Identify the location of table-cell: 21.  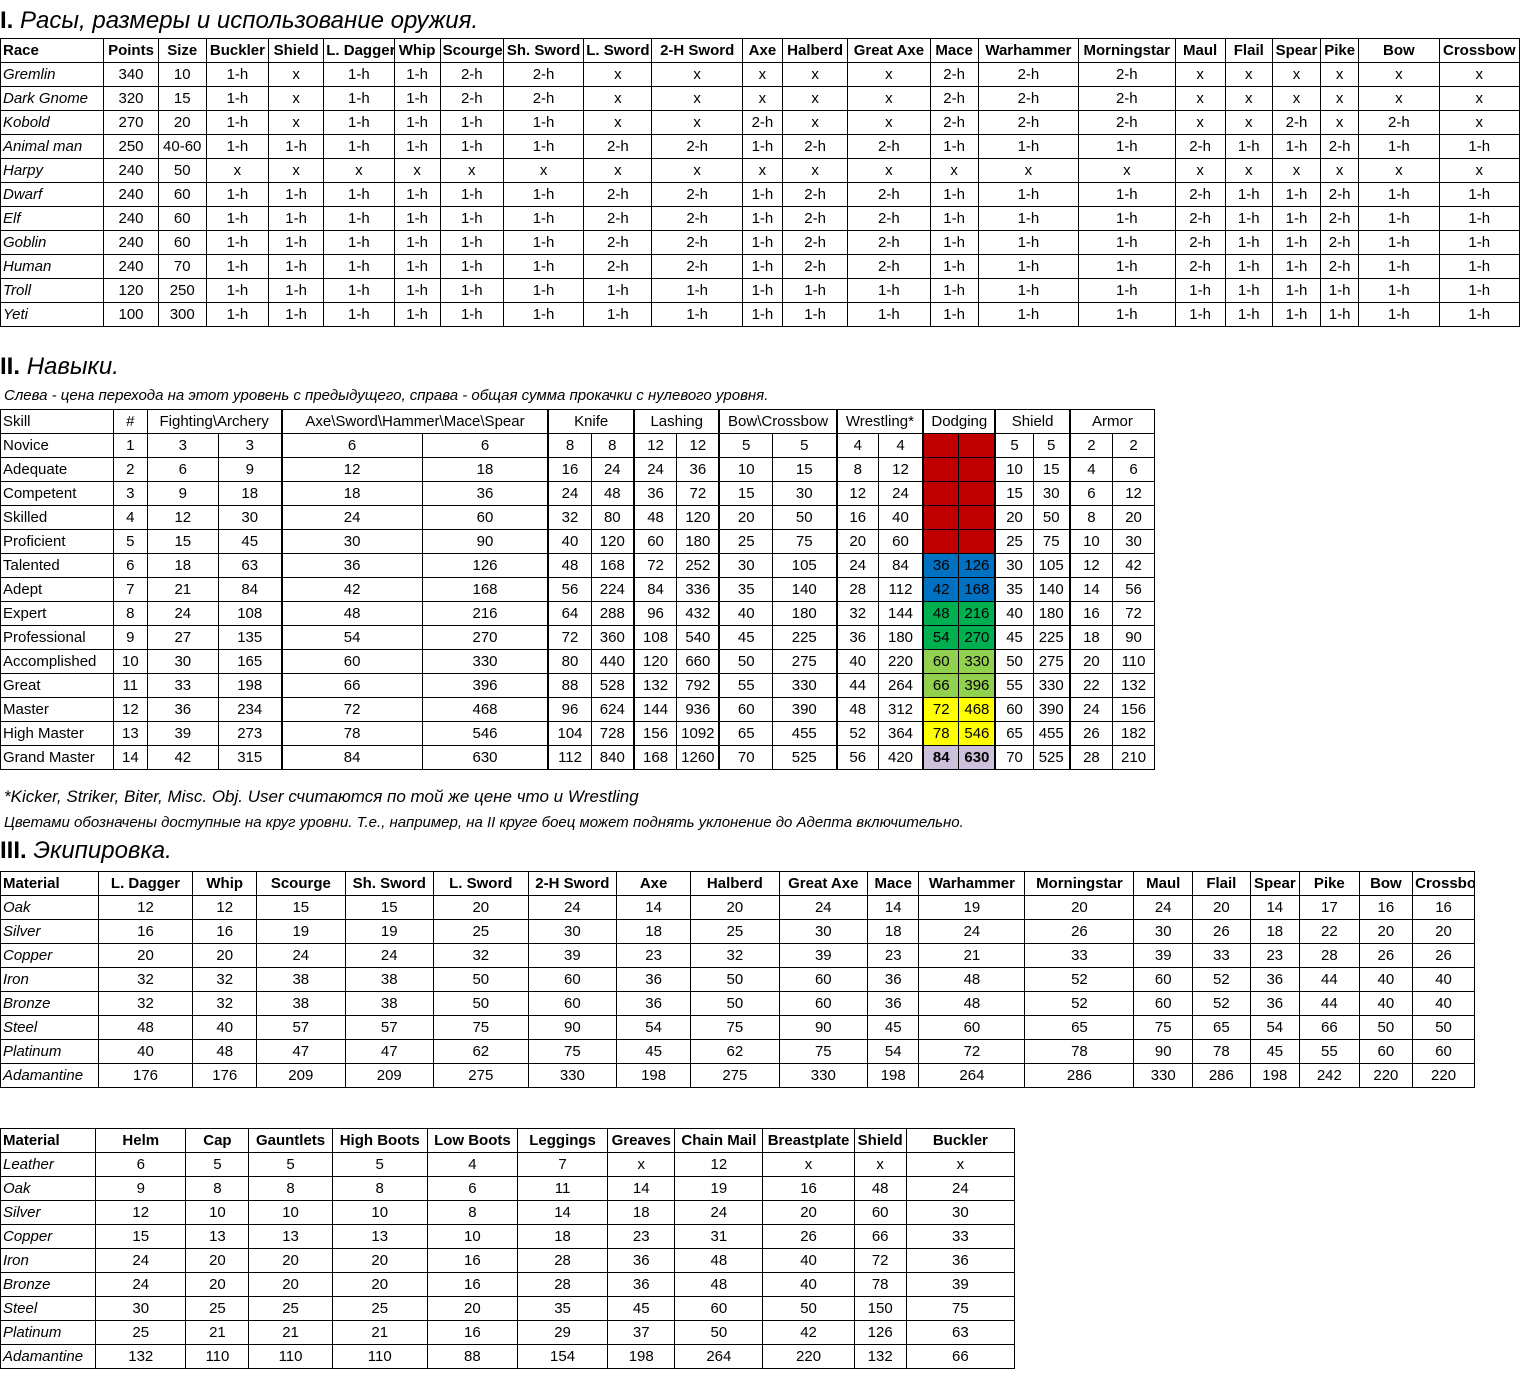
(972, 955).